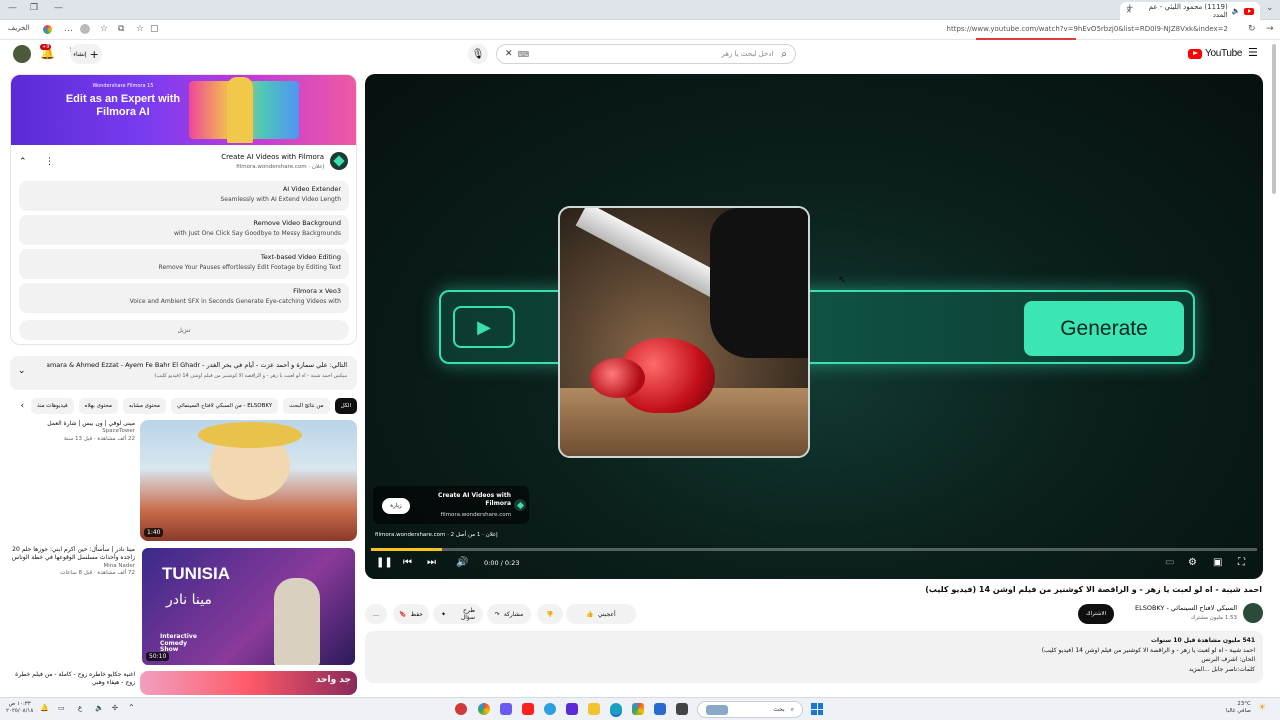  What do you see at coordinates (1186, 608) in the screenshot?
I see `channel-name: السبكي لافتاح السينمائي - ELSOBKY` at bounding box center [1186, 608].